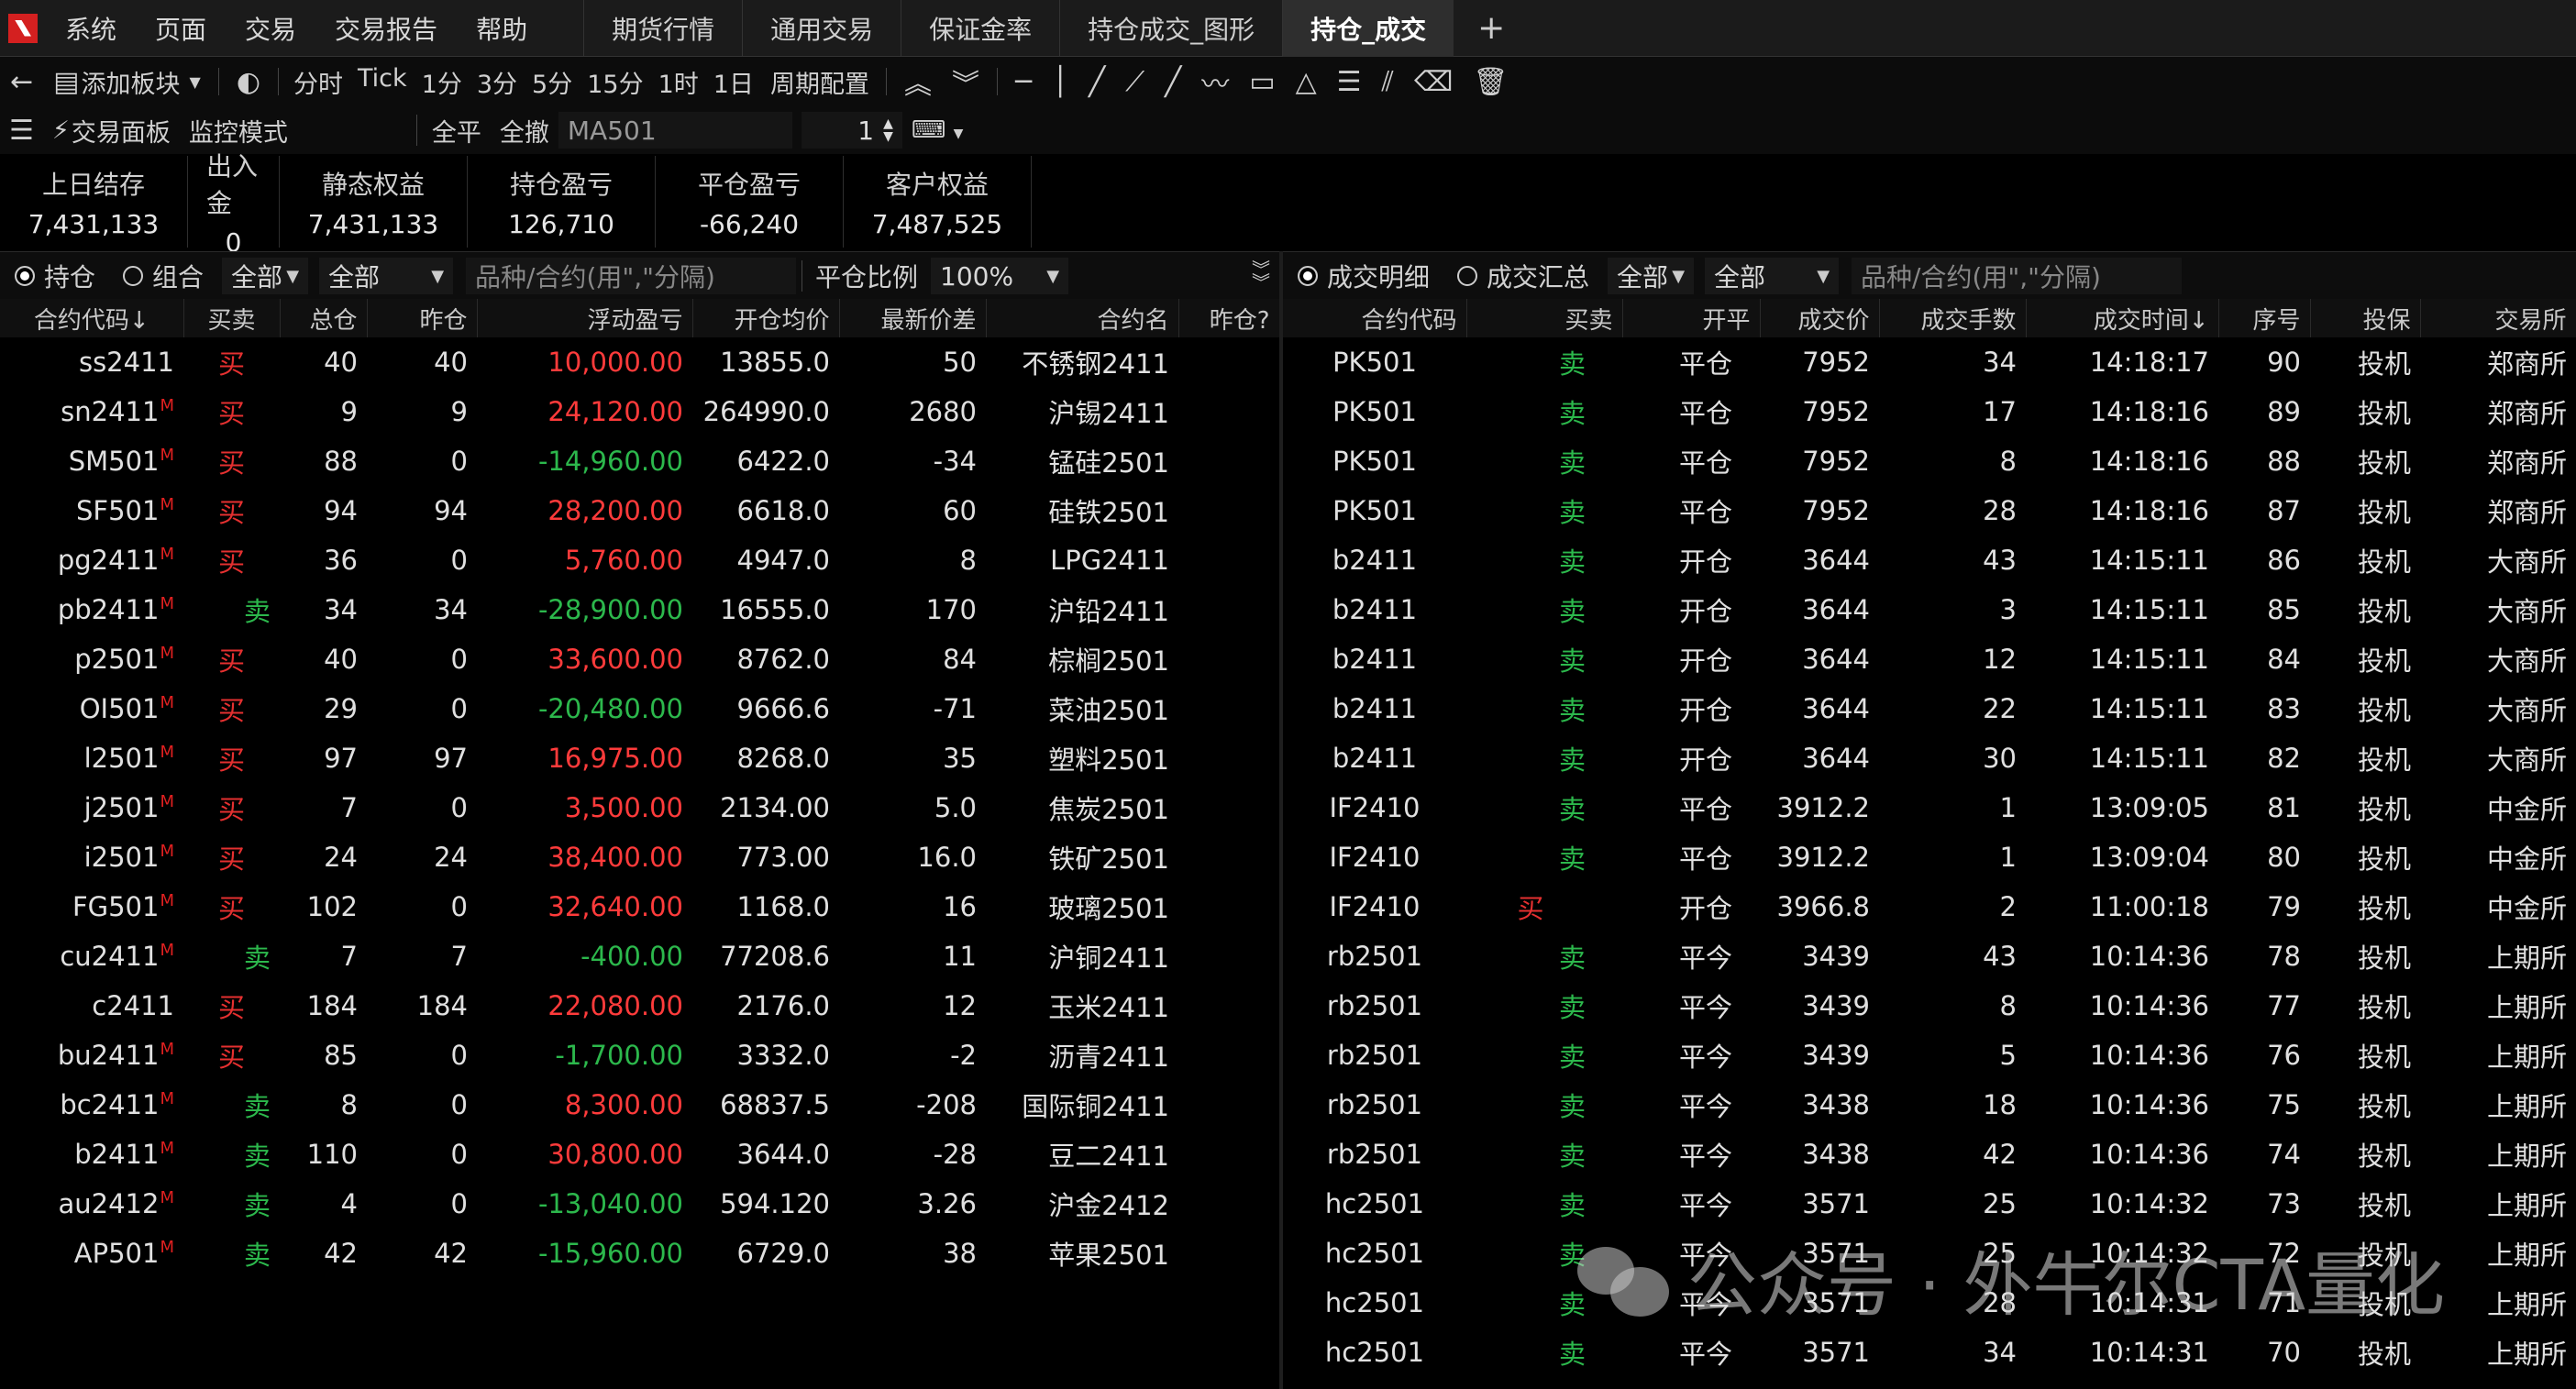 Image resolution: width=2576 pixels, height=1389 pixels. What do you see at coordinates (1651, 276) in the screenshot?
I see `trade-filter-select-1: 全部 ▼` at bounding box center [1651, 276].